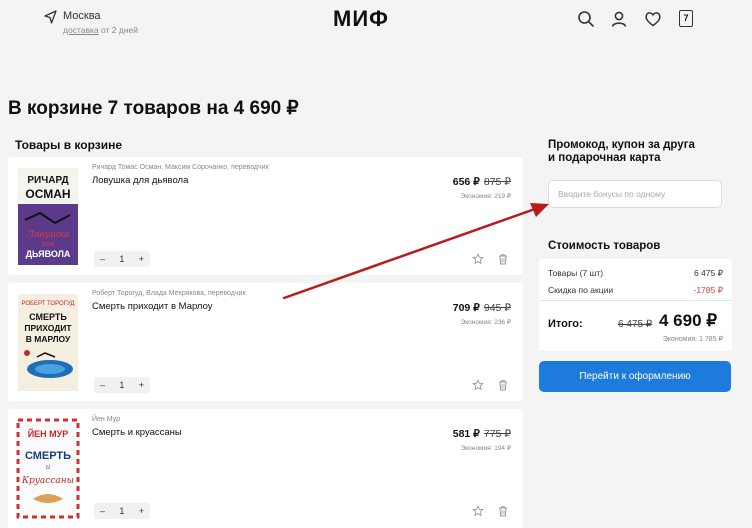 The image size is (752, 528). Describe the element at coordinates (51, 17) in the screenshot. I see `location-arrow-icon` at that location.